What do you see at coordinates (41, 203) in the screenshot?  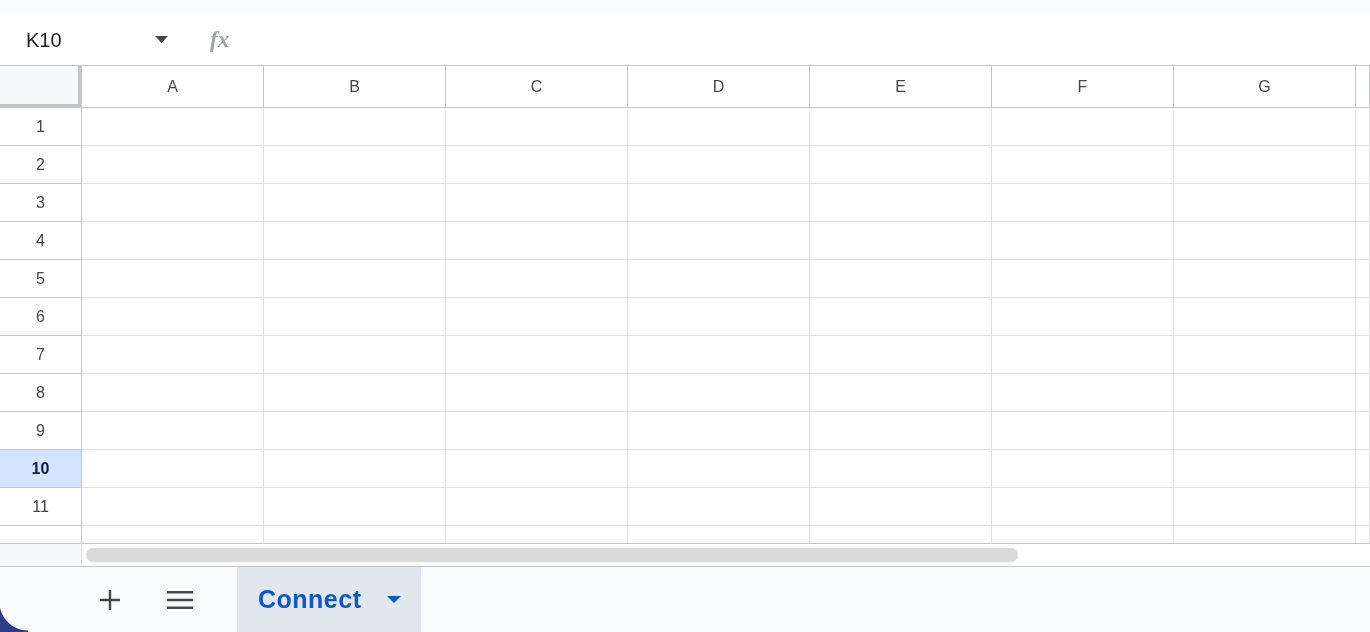 I see `row-header: 3` at bounding box center [41, 203].